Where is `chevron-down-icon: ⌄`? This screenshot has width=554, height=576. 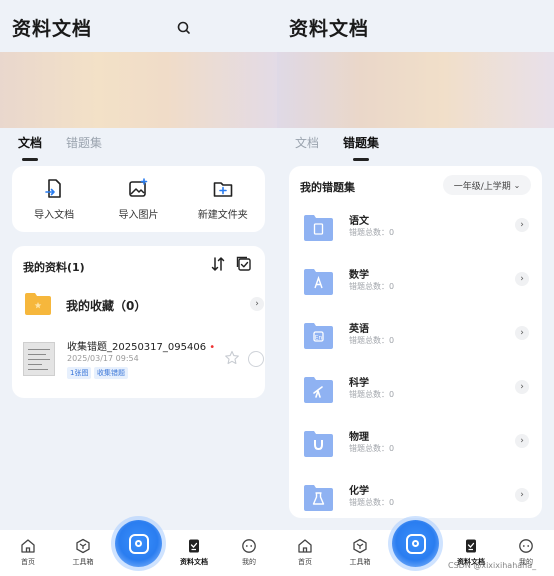
chevron-down-icon: ⌄ is located at coordinates (517, 185).